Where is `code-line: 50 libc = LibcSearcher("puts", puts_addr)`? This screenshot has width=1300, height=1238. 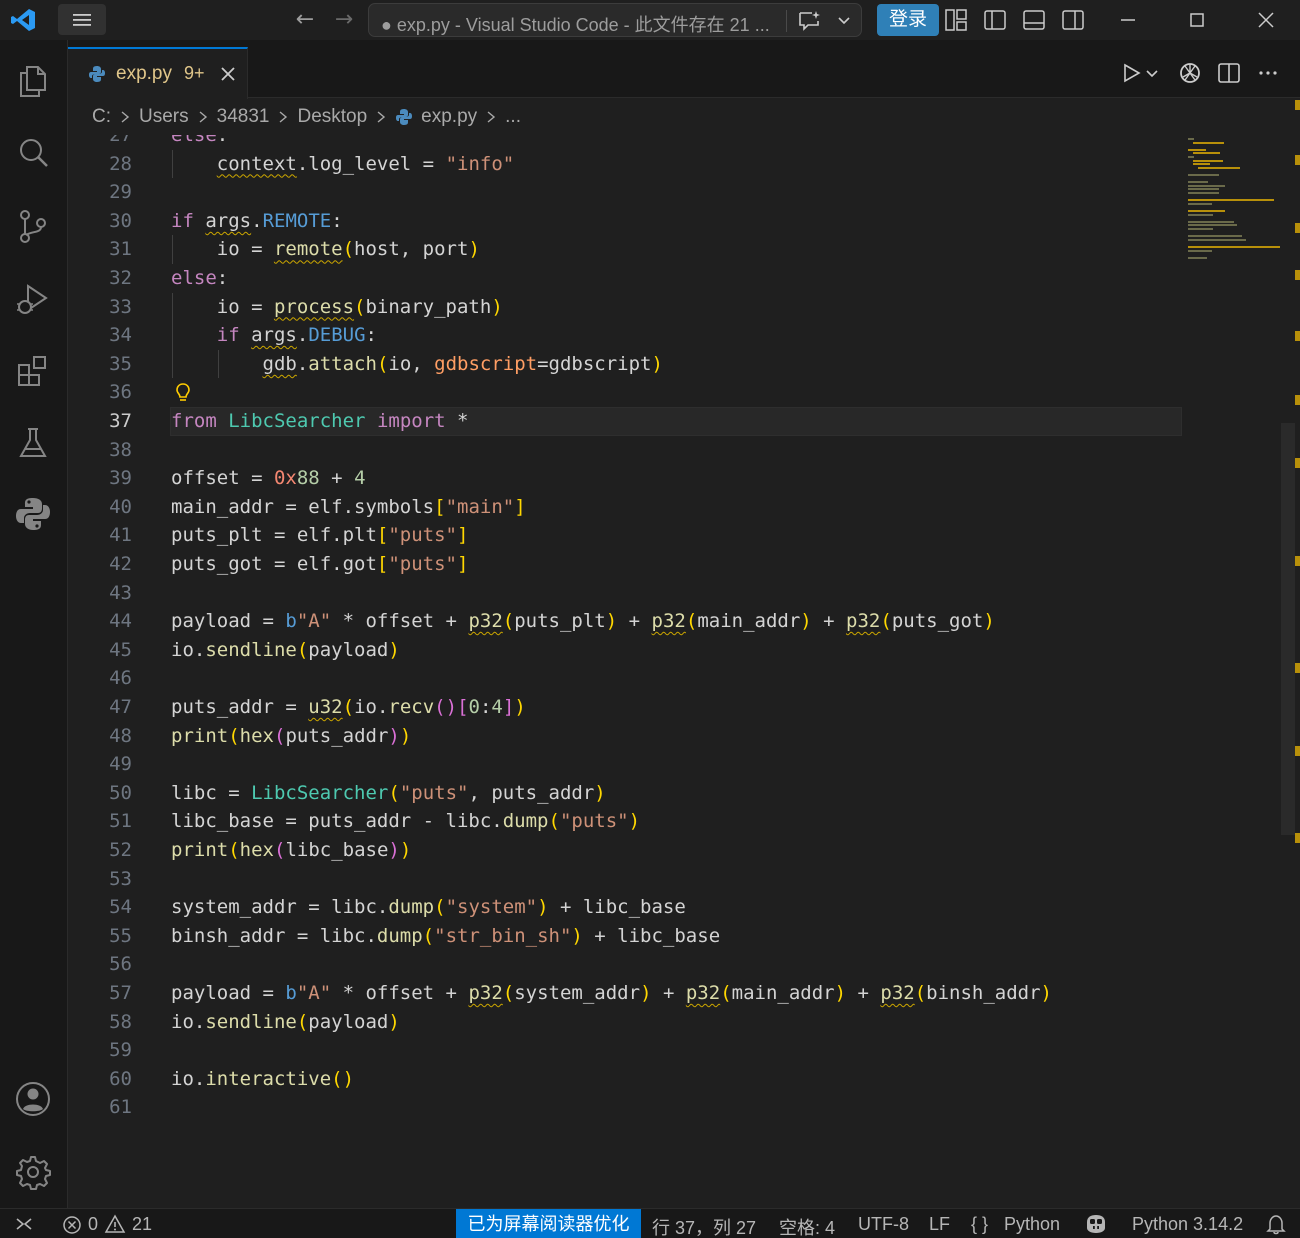 code-line: 50 libc = LibcSearcher("puts", puts_addr) is located at coordinates (628, 793).